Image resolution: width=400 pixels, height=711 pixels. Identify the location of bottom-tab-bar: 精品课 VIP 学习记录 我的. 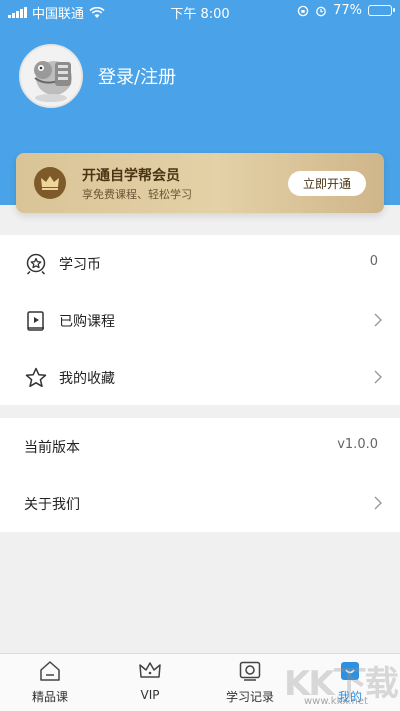
(200, 682).